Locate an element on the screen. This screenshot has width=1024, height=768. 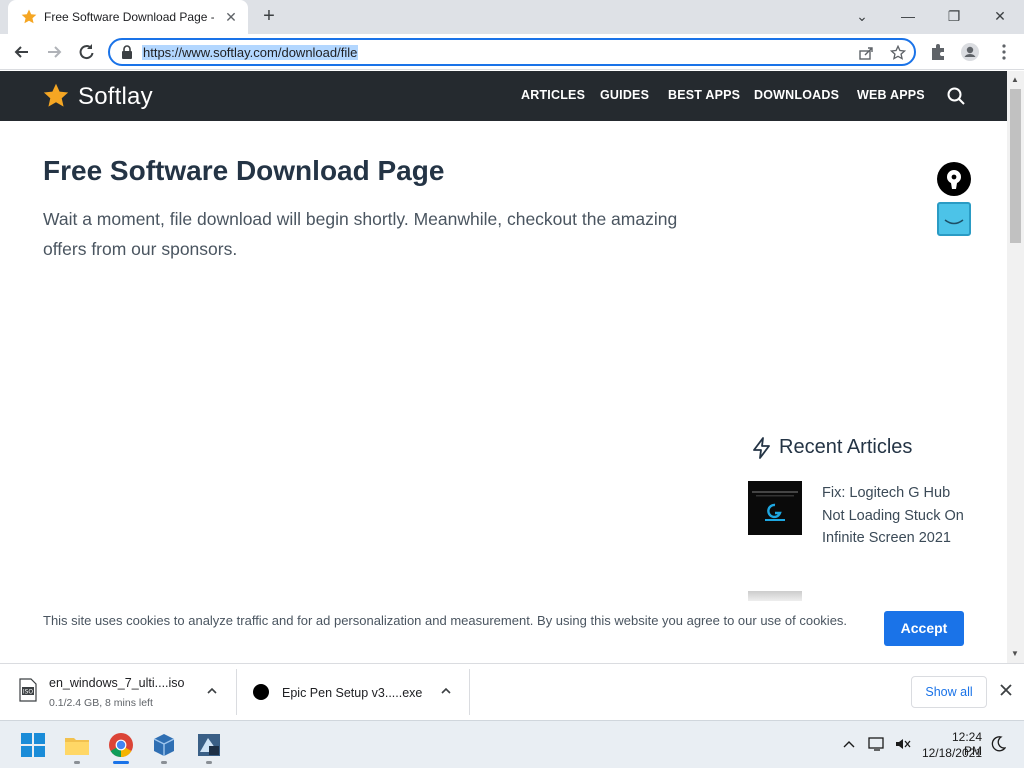
extensions-puzzle-icon is located at coordinates (938, 52).